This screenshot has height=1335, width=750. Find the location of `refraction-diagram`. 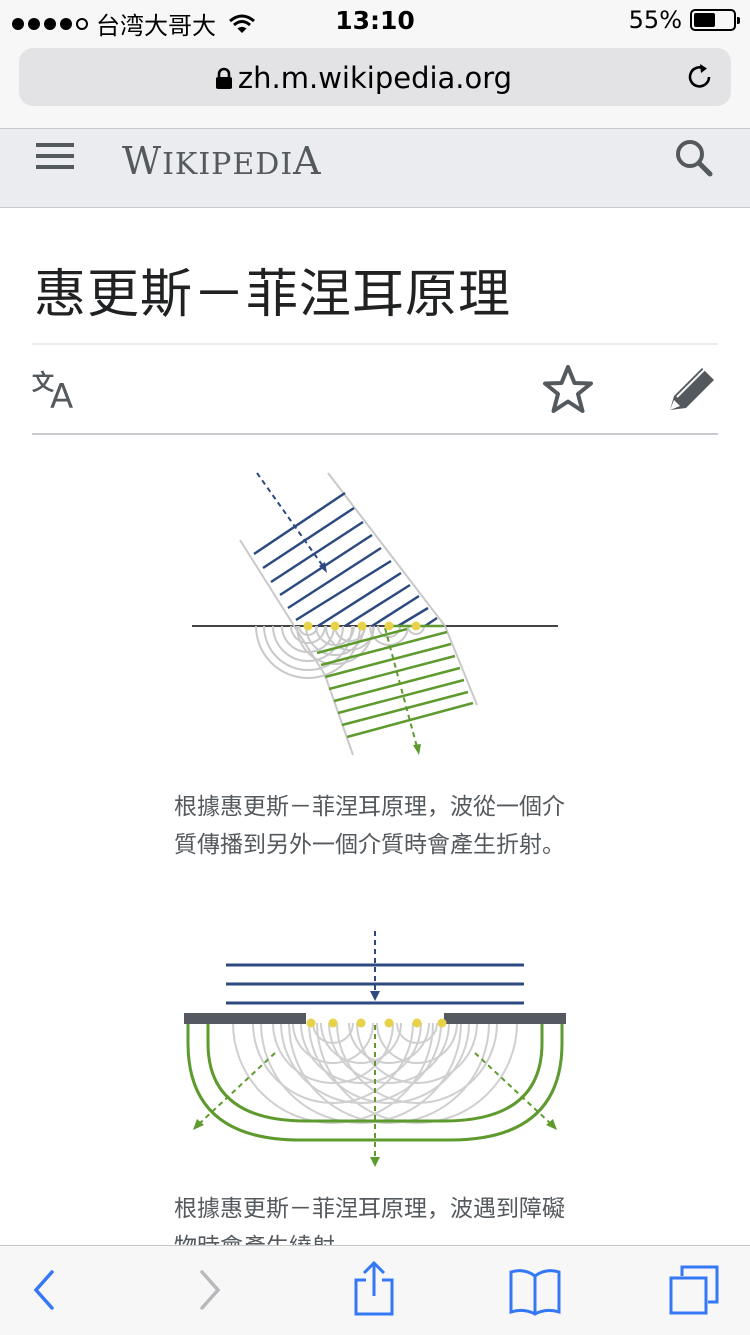

refraction-diagram is located at coordinates (375, 614).